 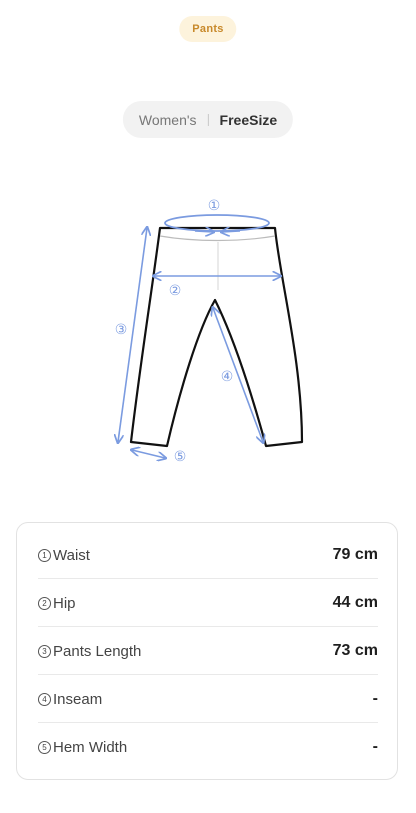 What do you see at coordinates (355, 554) in the screenshot?
I see `measurement-value: 79 cm` at bounding box center [355, 554].